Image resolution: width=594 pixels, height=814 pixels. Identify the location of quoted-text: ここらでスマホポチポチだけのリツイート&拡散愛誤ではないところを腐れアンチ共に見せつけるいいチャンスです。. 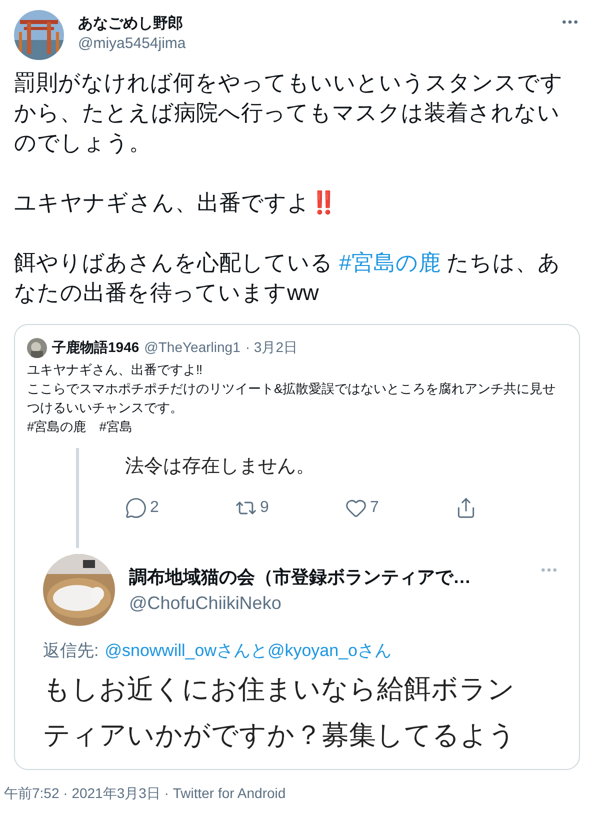
(292, 398).